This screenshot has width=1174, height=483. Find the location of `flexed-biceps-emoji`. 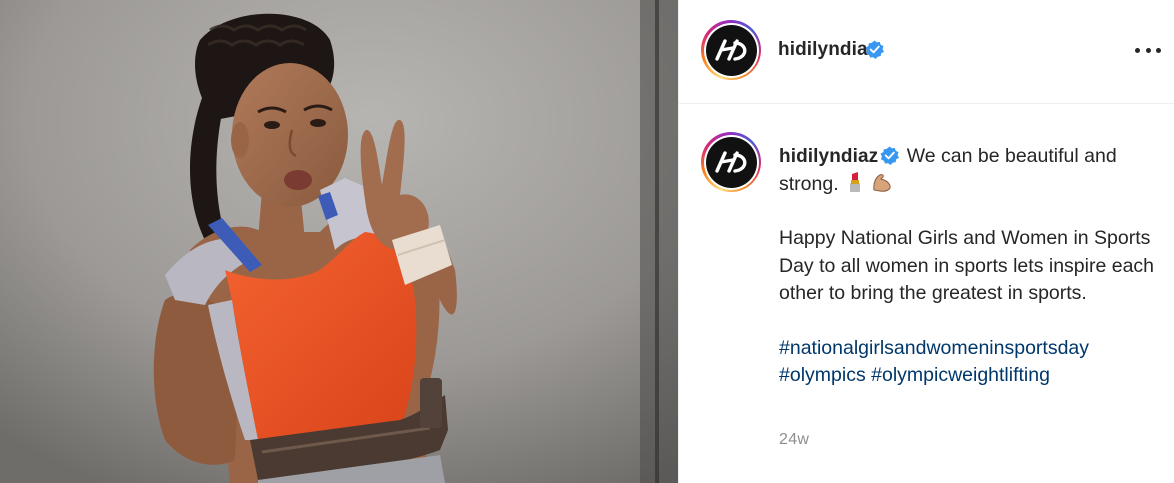

flexed-biceps-emoji is located at coordinates (882, 182).